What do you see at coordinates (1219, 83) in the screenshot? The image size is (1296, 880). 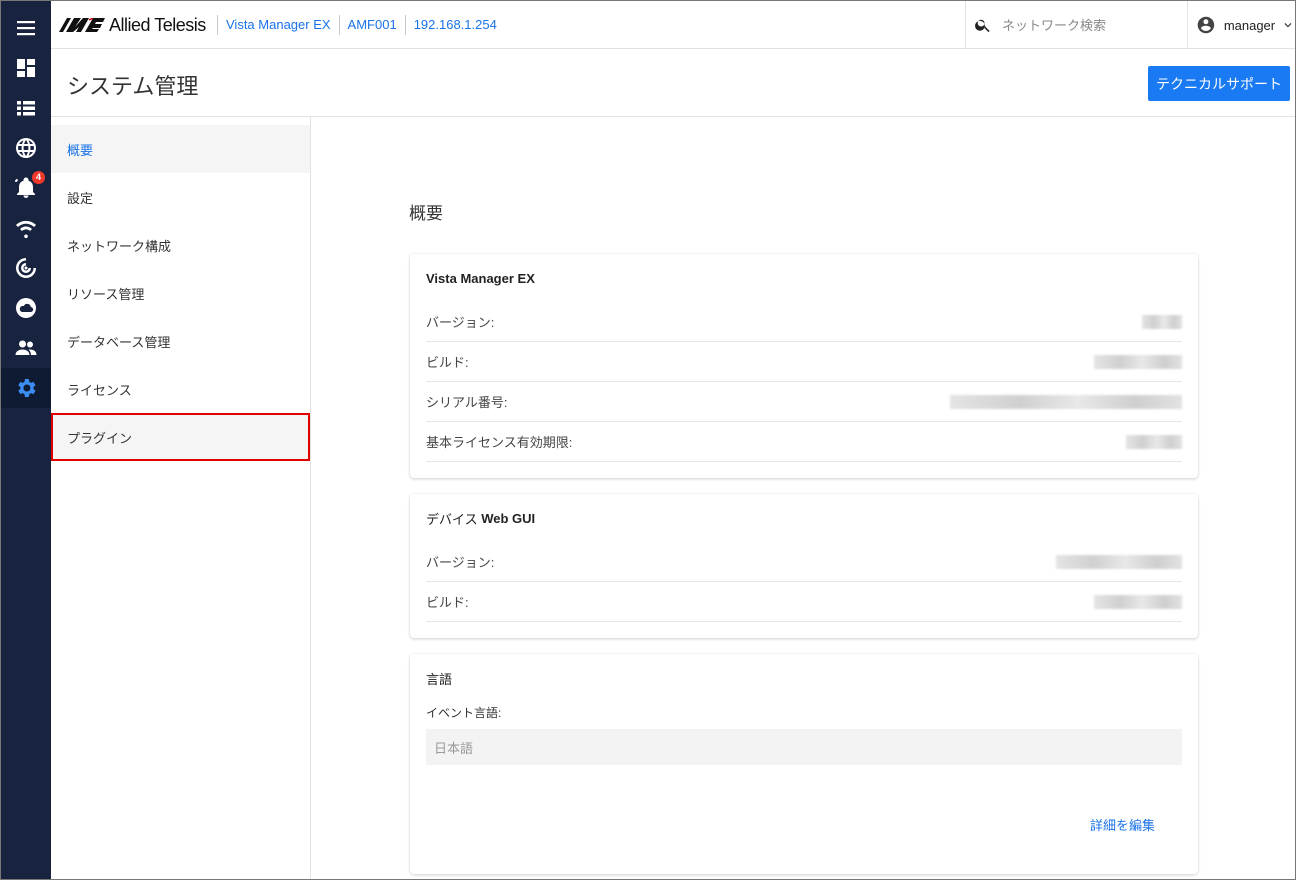 I see `technical-support-button: テクニカルサポート` at bounding box center [1219, 83].